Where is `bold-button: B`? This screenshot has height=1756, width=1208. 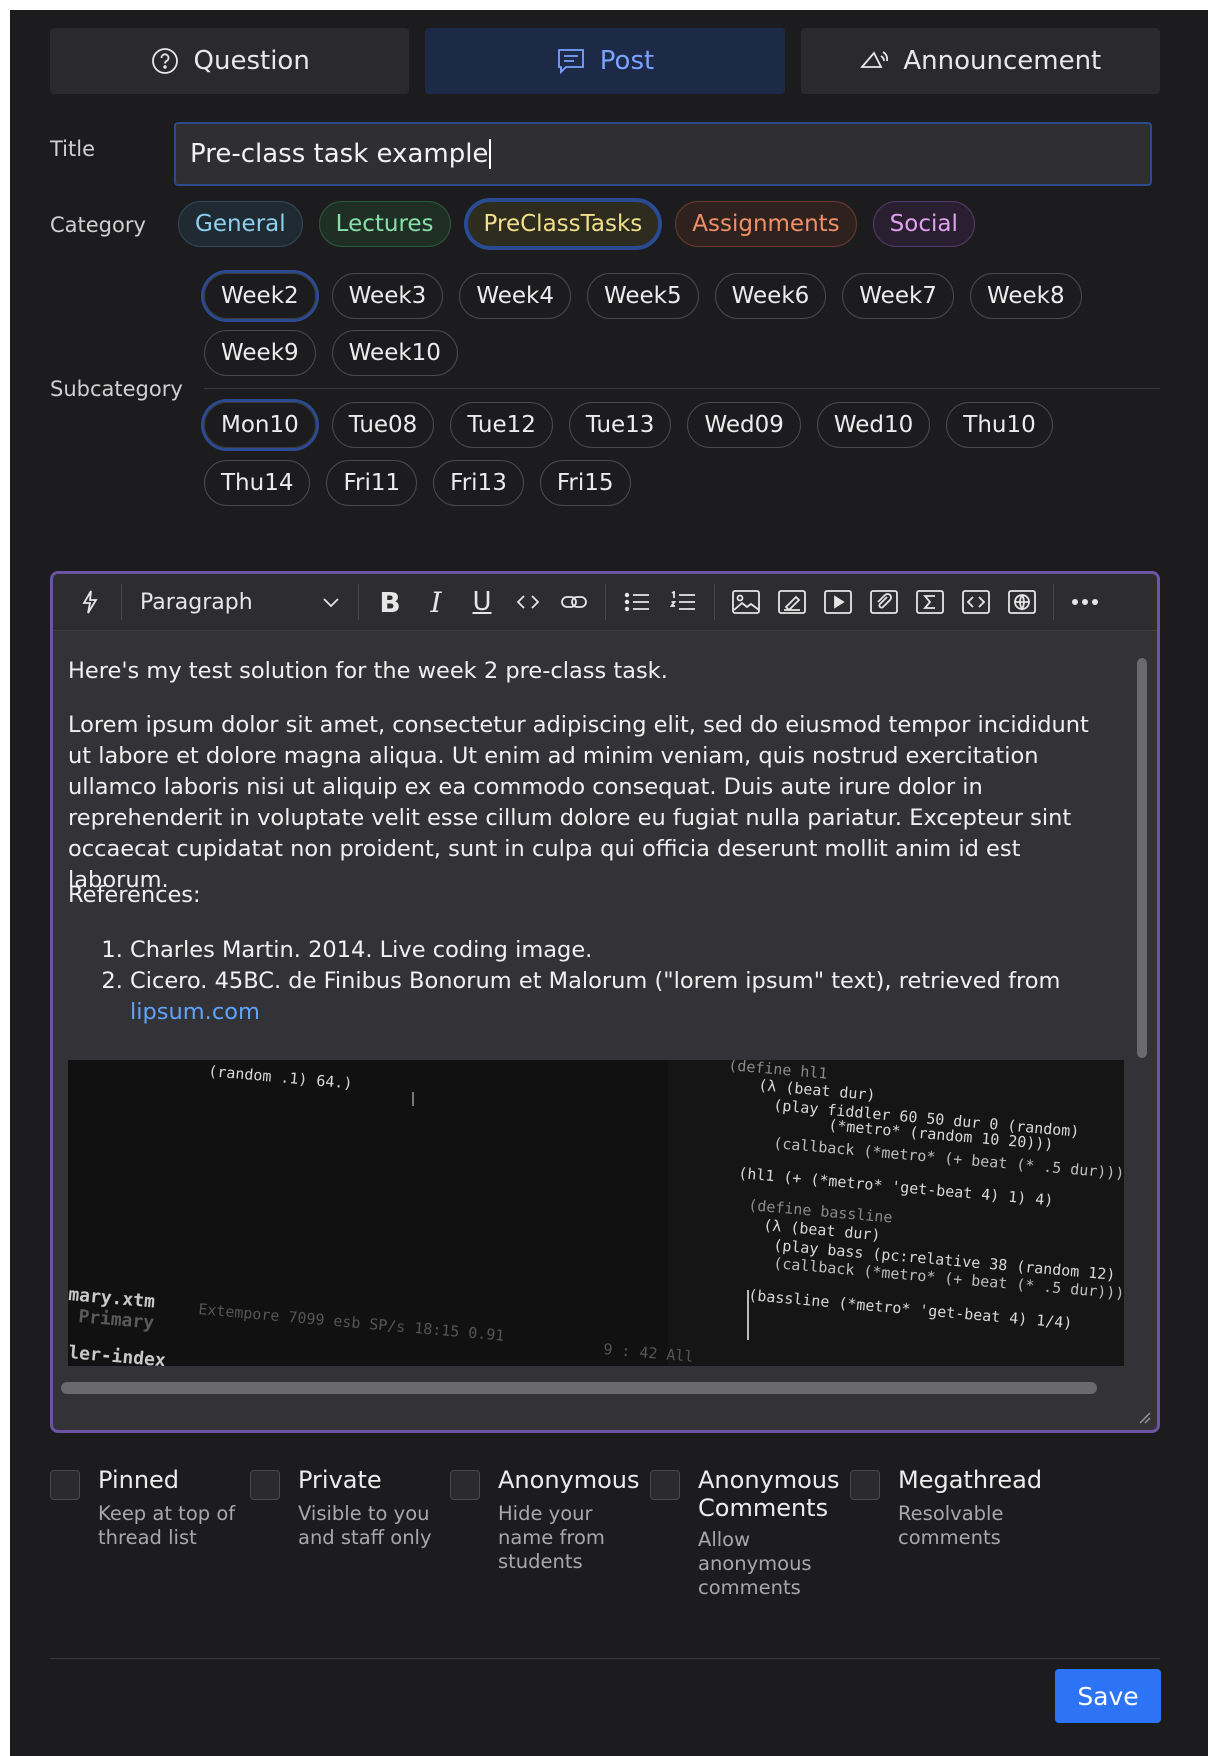
bold-button: B is located at coordinates (390, 602).